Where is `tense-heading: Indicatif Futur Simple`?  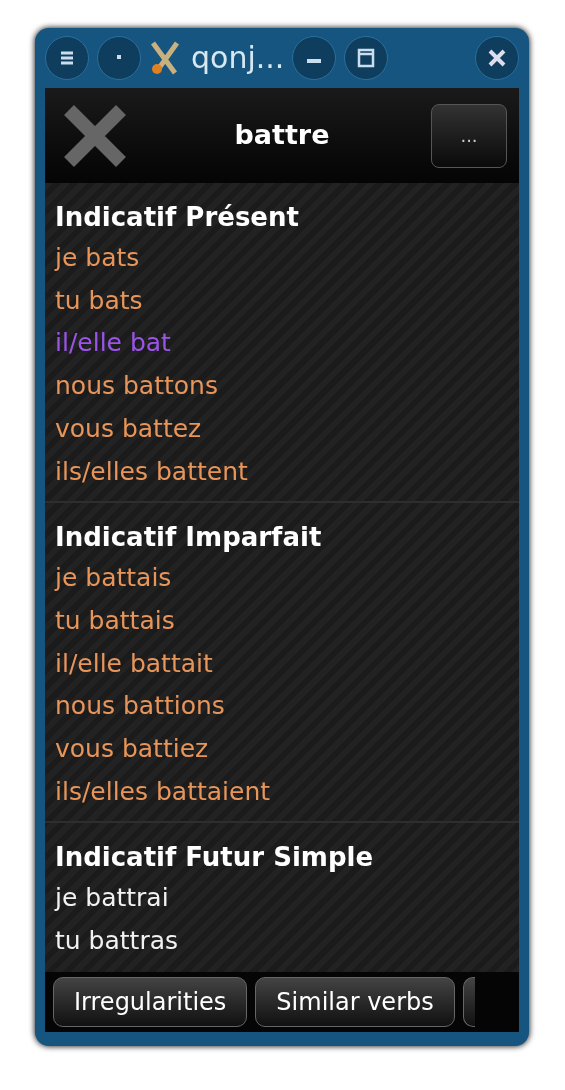 tense-heading: Indicatif Futur Simple is located at coordinates (215, 858).